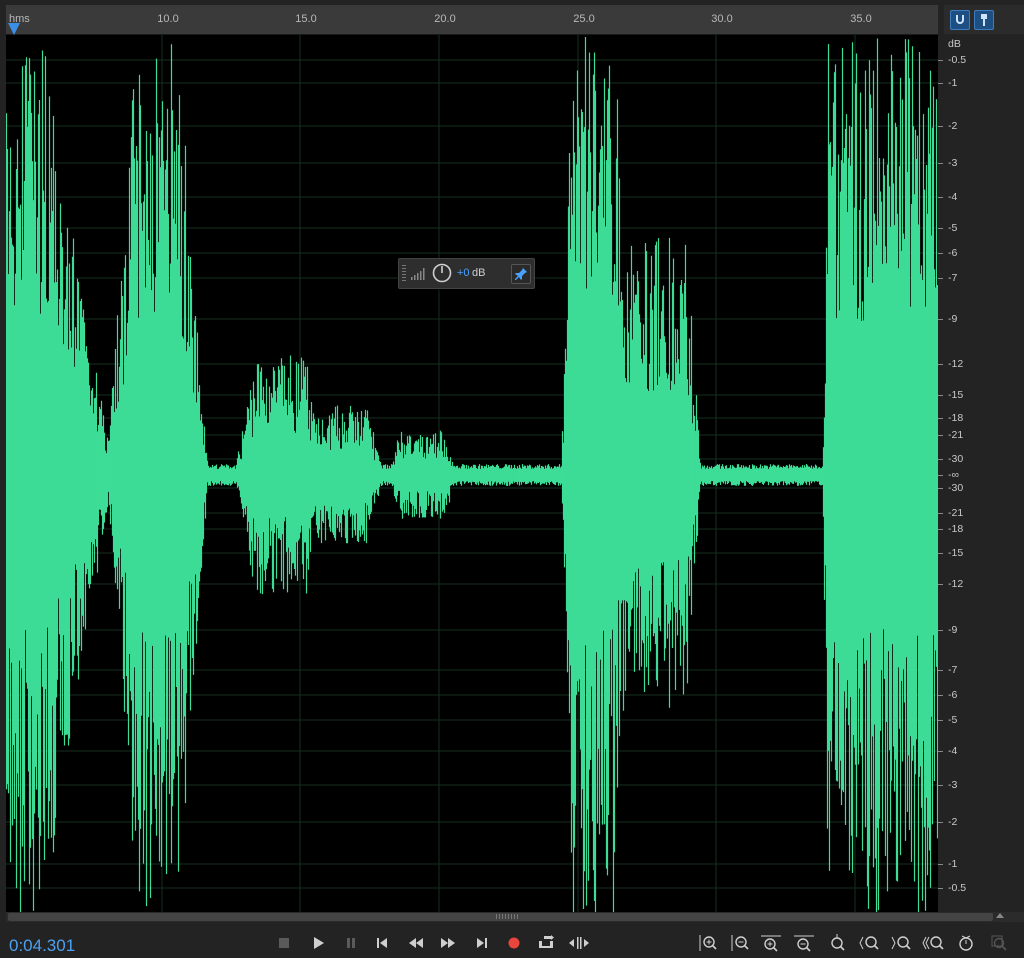 The width and height of the screenshot is (1024, 958). What do you see at coordinates (445, 19) in the screenshot?
I see `time-tick-label: 20.0` at bounding box center [445, 19].